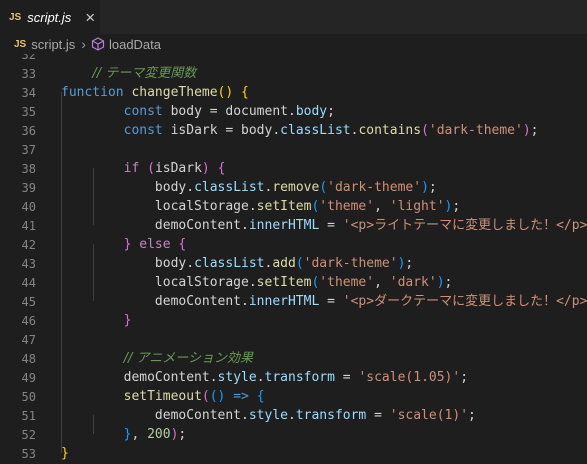  I want to click on code-text: function changeTheme() {, so click(155, 92).